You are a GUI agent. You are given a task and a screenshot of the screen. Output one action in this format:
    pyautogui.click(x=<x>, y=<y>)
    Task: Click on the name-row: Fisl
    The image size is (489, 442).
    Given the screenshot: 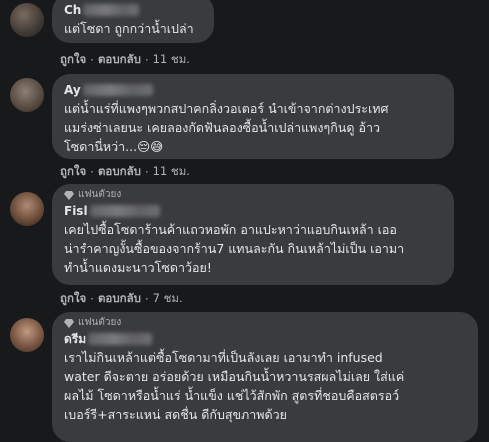 What is the action you would take?
    pyautogui.click(x=253, y=211)
    